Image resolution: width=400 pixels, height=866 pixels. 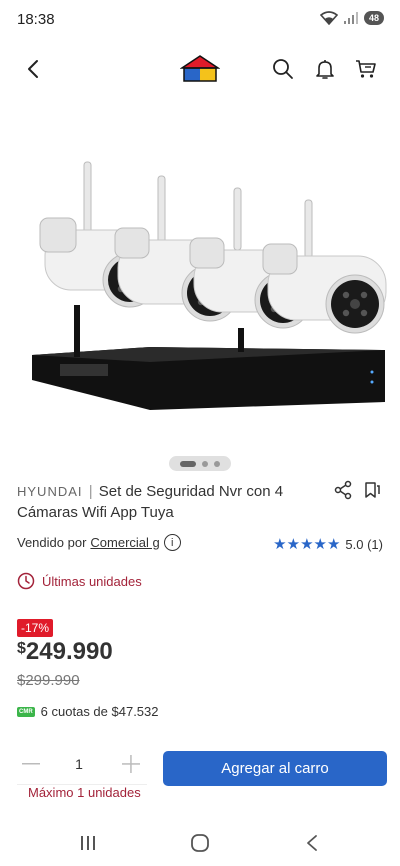 I want to click on stock-status: Últimas unidades, so click(x=79, y=581).